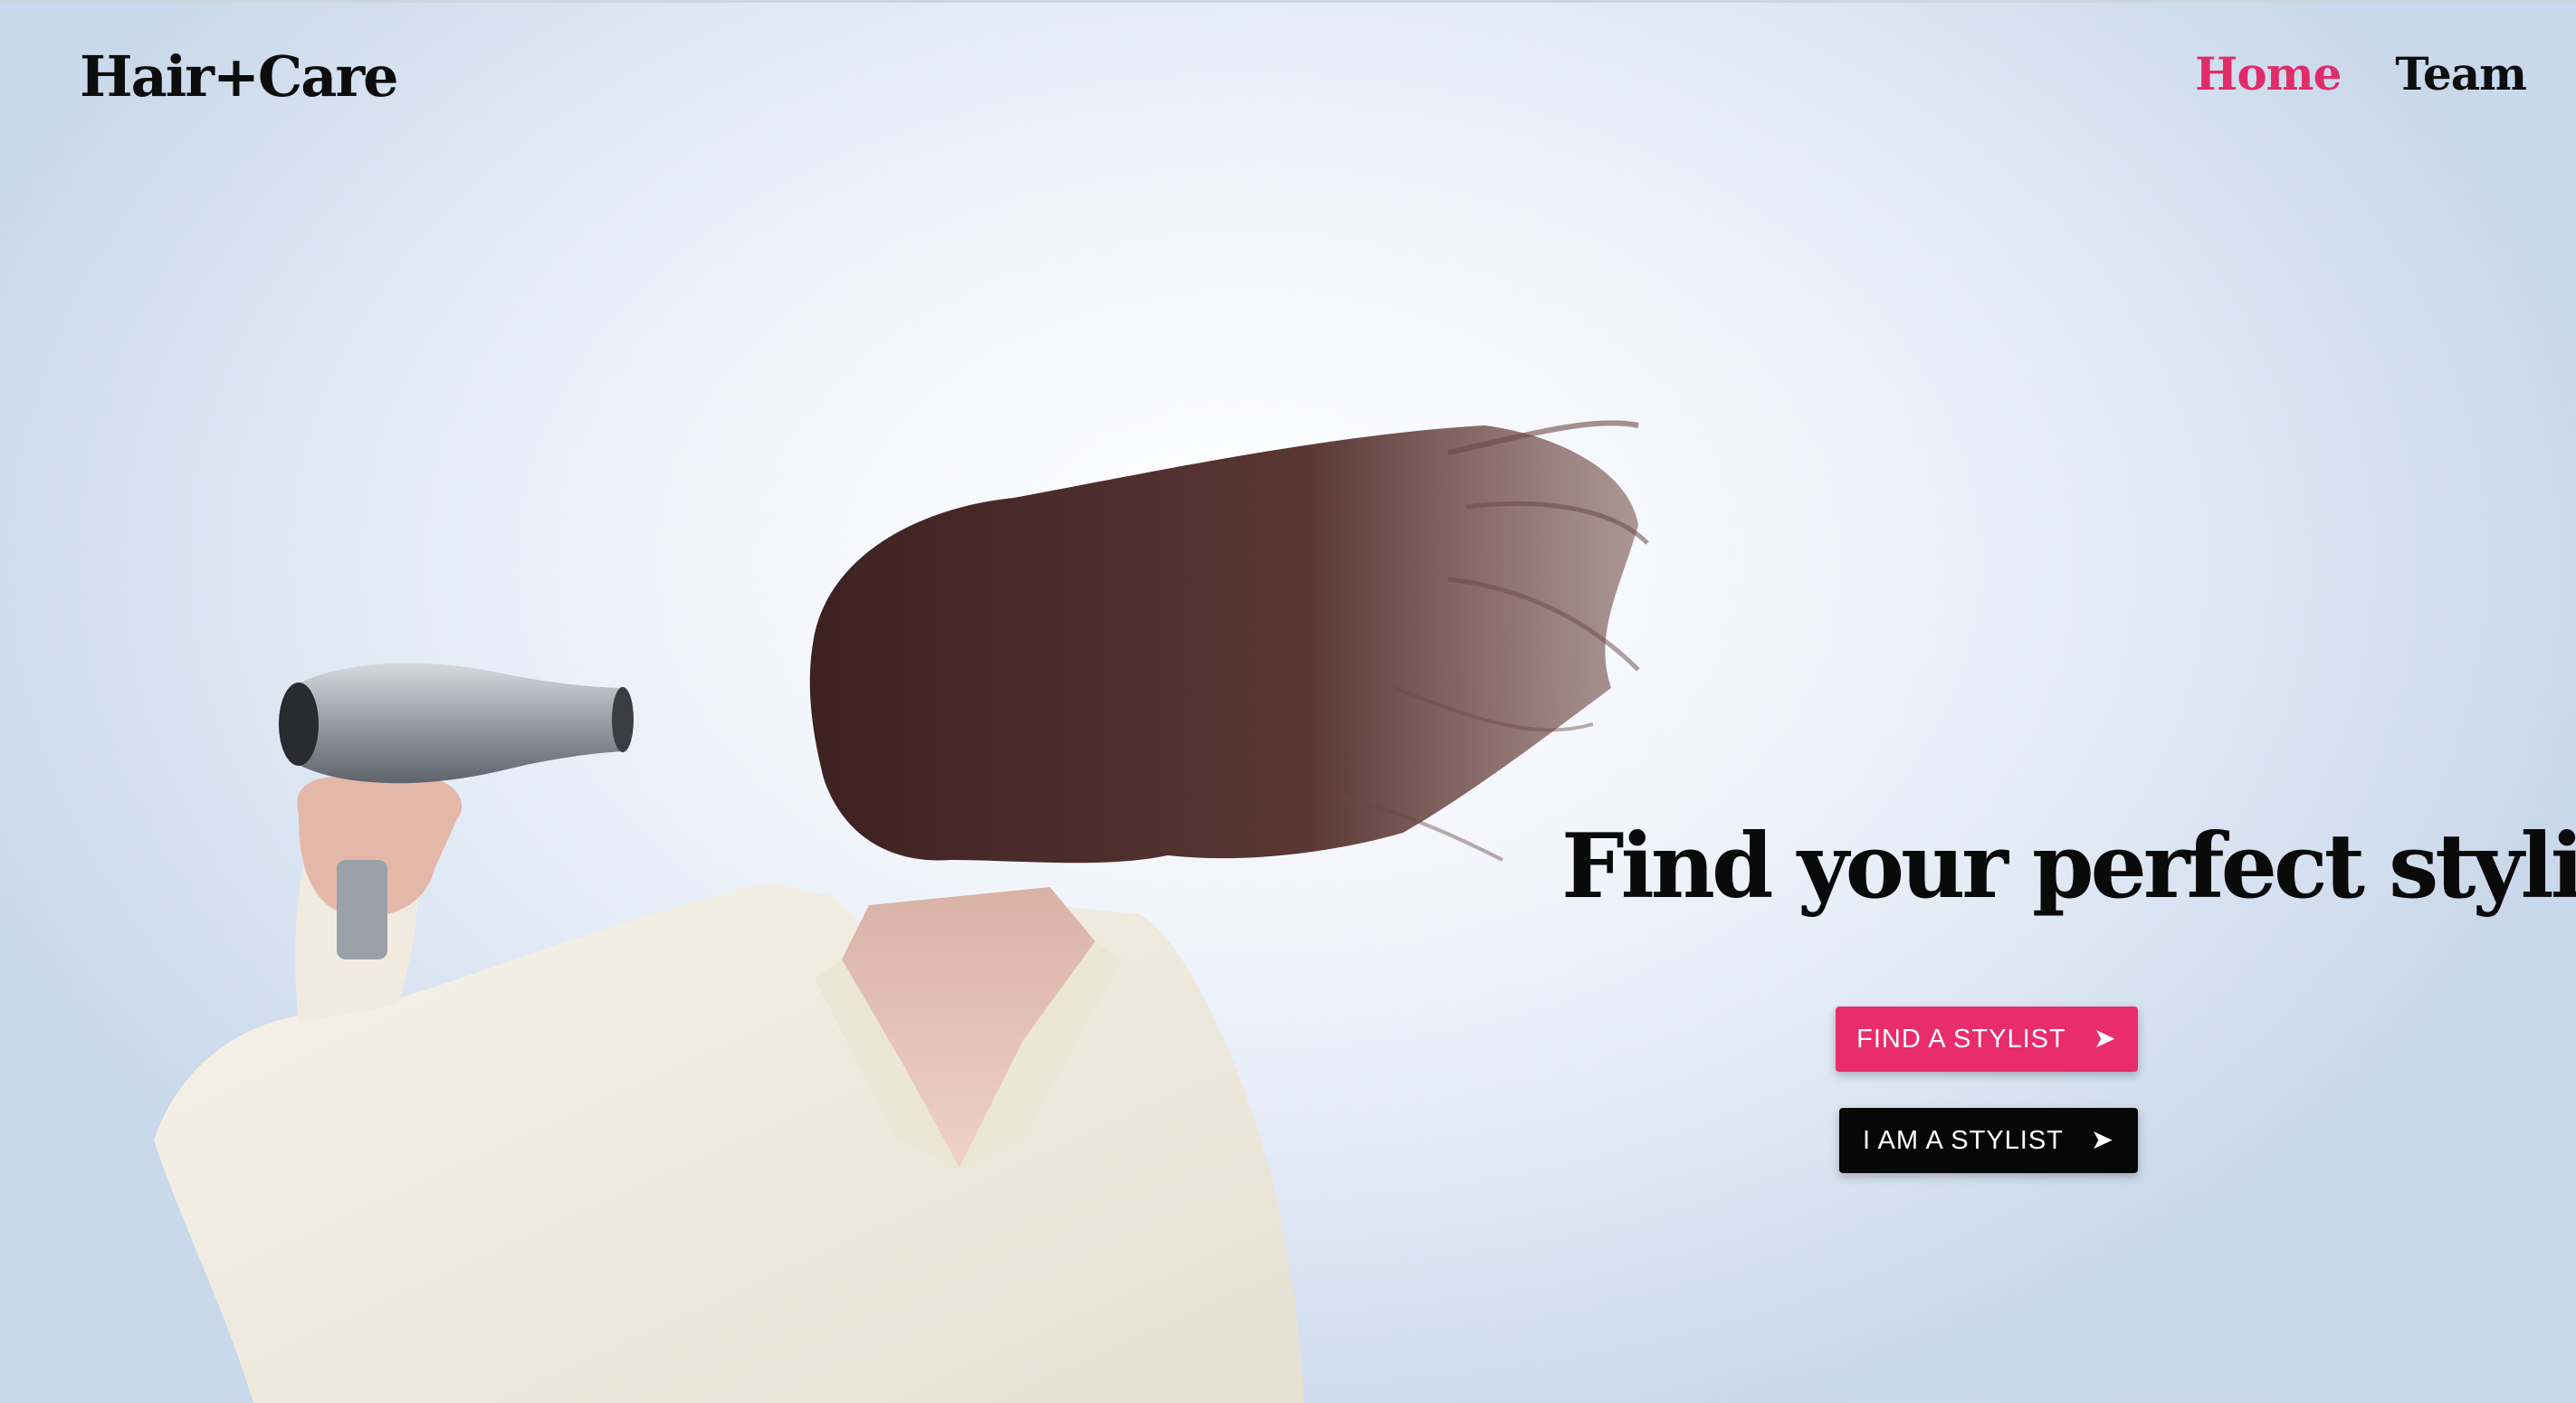  I want to click on hero-title: Find your perfect stylist, so click(2068, 867).